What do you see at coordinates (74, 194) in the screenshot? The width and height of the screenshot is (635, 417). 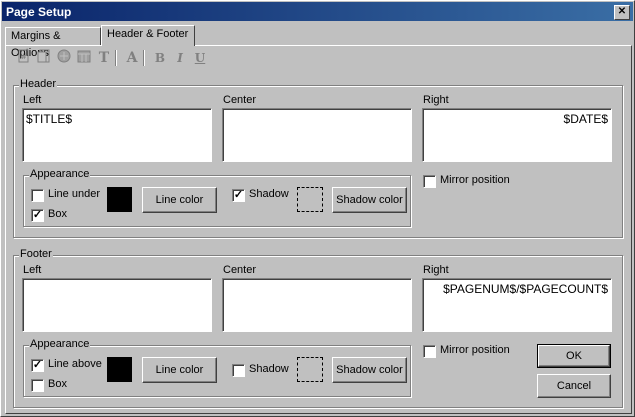 I see `header-line-under-label: Line under` at bounding box center [74, 194].